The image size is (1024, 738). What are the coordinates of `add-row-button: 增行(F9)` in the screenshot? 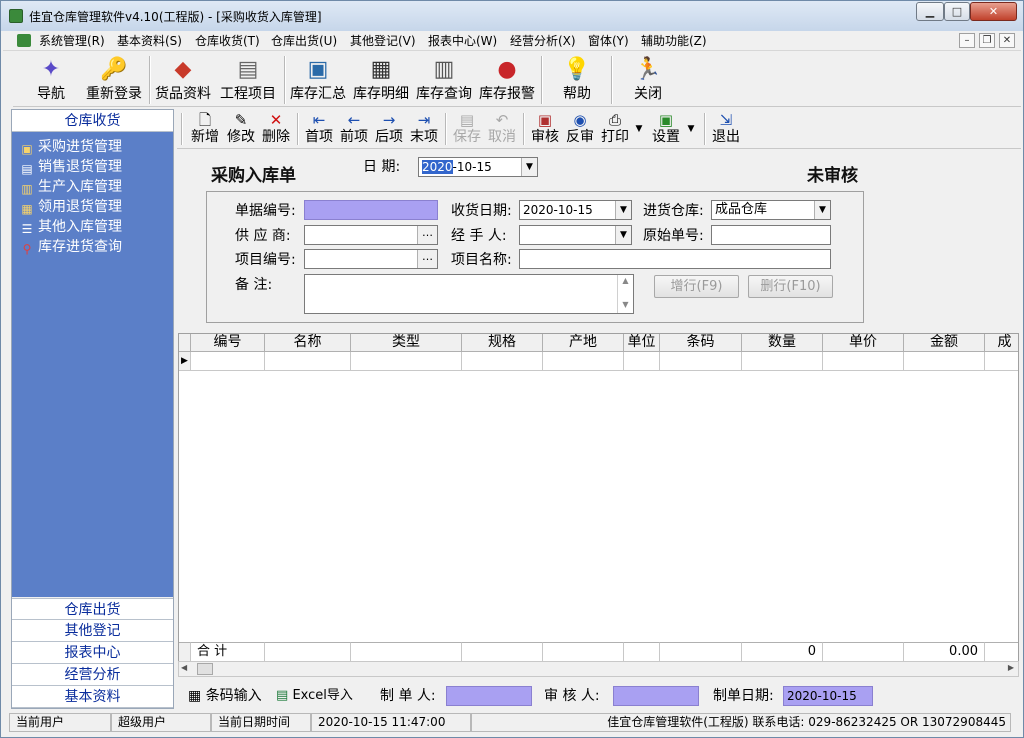 It's located at (696, 286).